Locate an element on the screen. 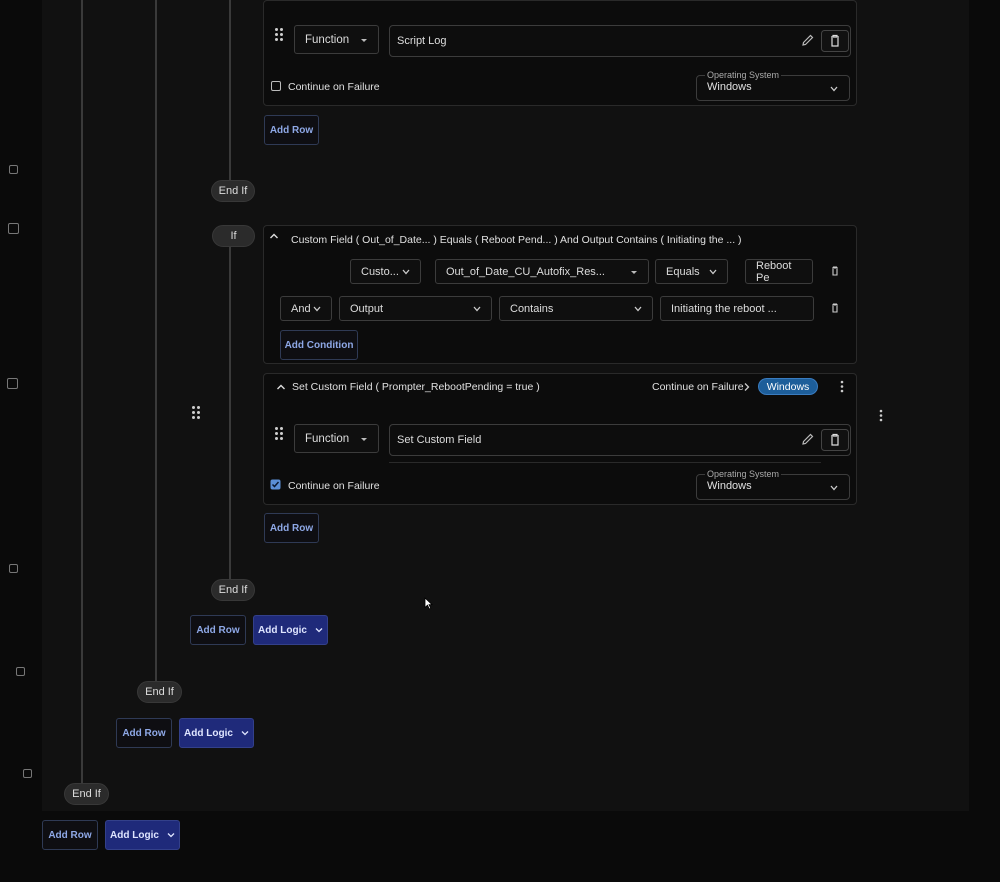 This screenshot has height=882, width=1000. mouse-cursor-icon is located at coordinates (428, 603).